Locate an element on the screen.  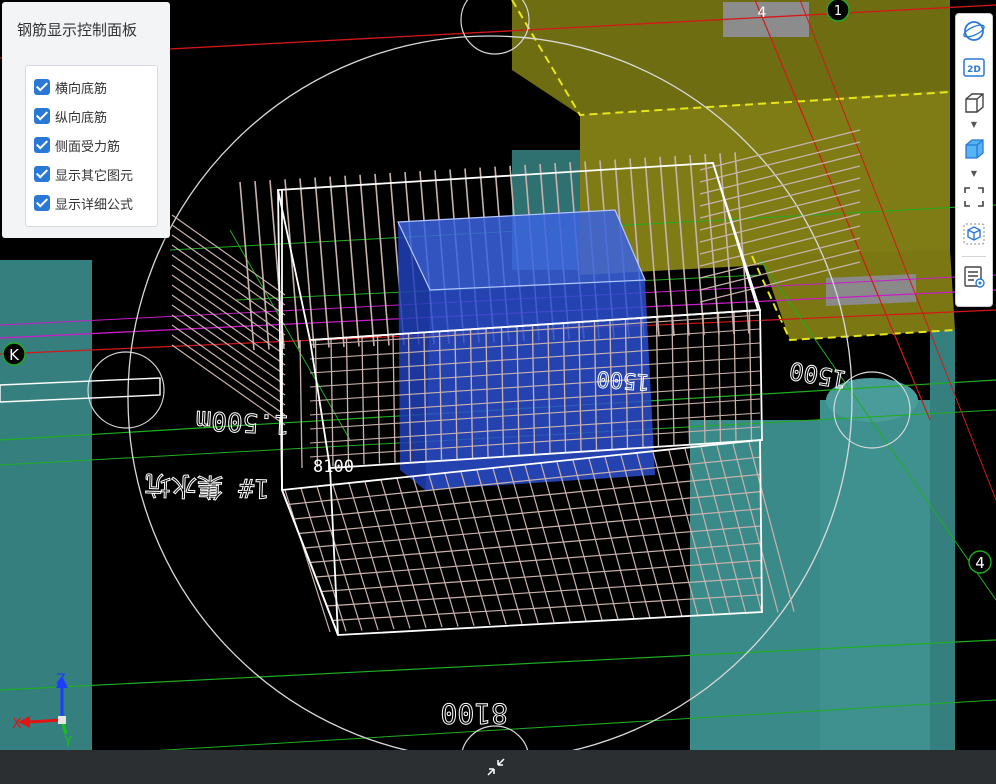
panel-options-box: 横向底筋 纵向底筋 侧面受力筋 显示其它图元 显示详细公式 is located at coordinates (91, 146).